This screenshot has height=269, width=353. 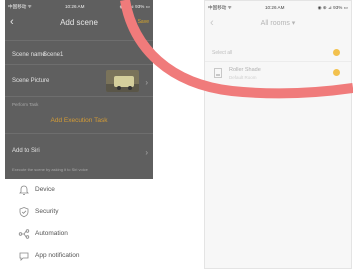 What do you see at coordinates (218, 73) in the screenshot?
I see `roller-shade-icon` at bounding box center [218, 73].